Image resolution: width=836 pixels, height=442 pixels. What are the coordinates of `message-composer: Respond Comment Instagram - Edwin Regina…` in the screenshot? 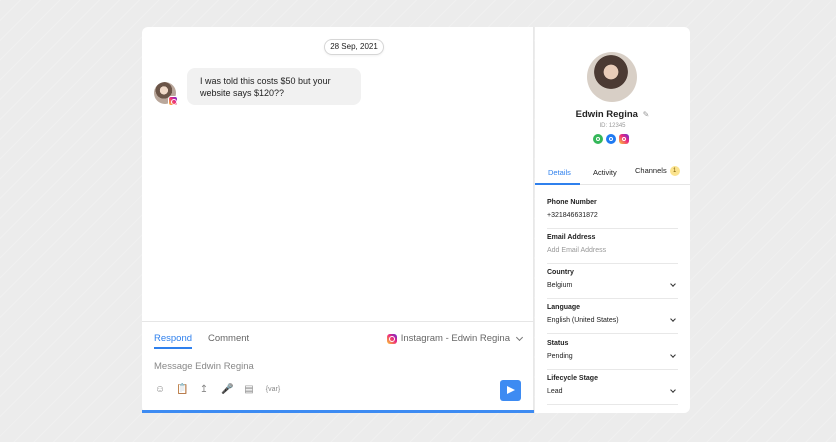 It's located at (338, 367).